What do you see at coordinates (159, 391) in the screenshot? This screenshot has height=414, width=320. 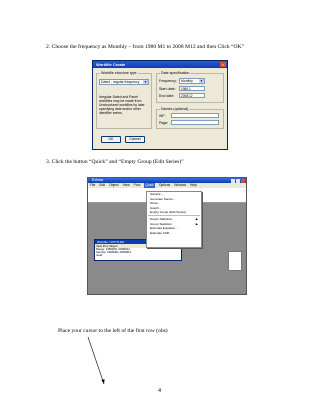 I see `page-number: 4` at bounding box center [159, 391].